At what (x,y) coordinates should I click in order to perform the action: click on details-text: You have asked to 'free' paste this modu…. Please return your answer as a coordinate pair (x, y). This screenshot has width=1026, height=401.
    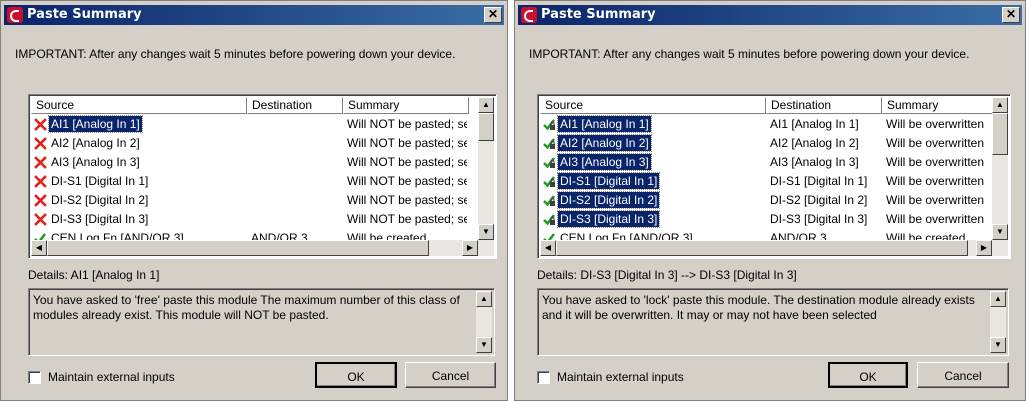
    Looking at the image, I should click on (246, 307).